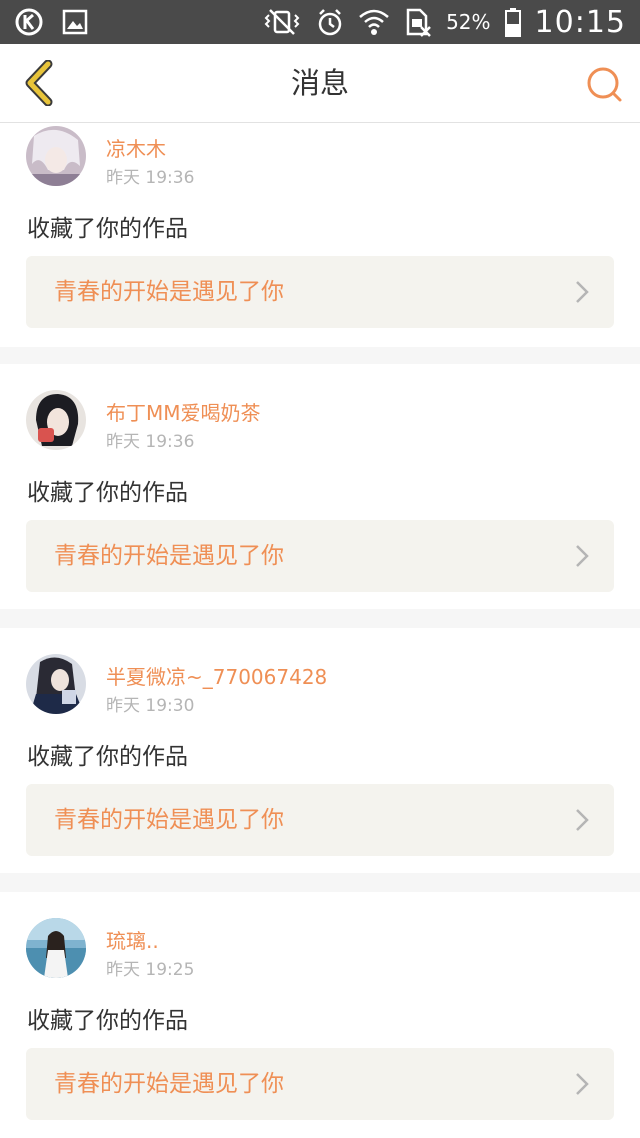 The image size is (640, 1138). Describe the element at coordinates (136, 147) in the screenshot. I see `username: 凉木木` at that location.